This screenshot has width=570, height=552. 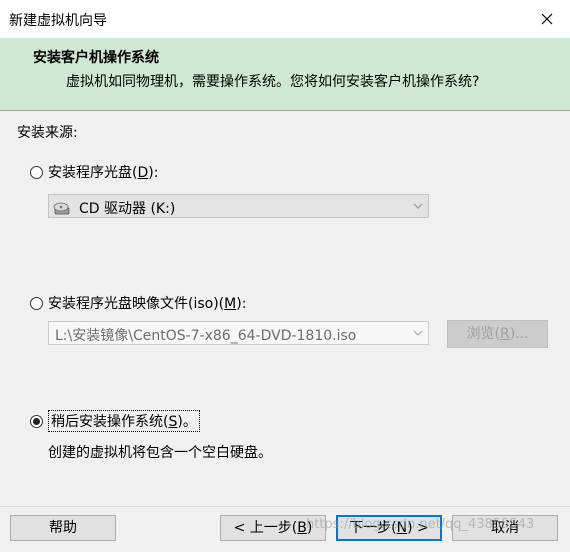 I want to click on header-title: 安装客户机操作系统, so click(x=96, y=58).